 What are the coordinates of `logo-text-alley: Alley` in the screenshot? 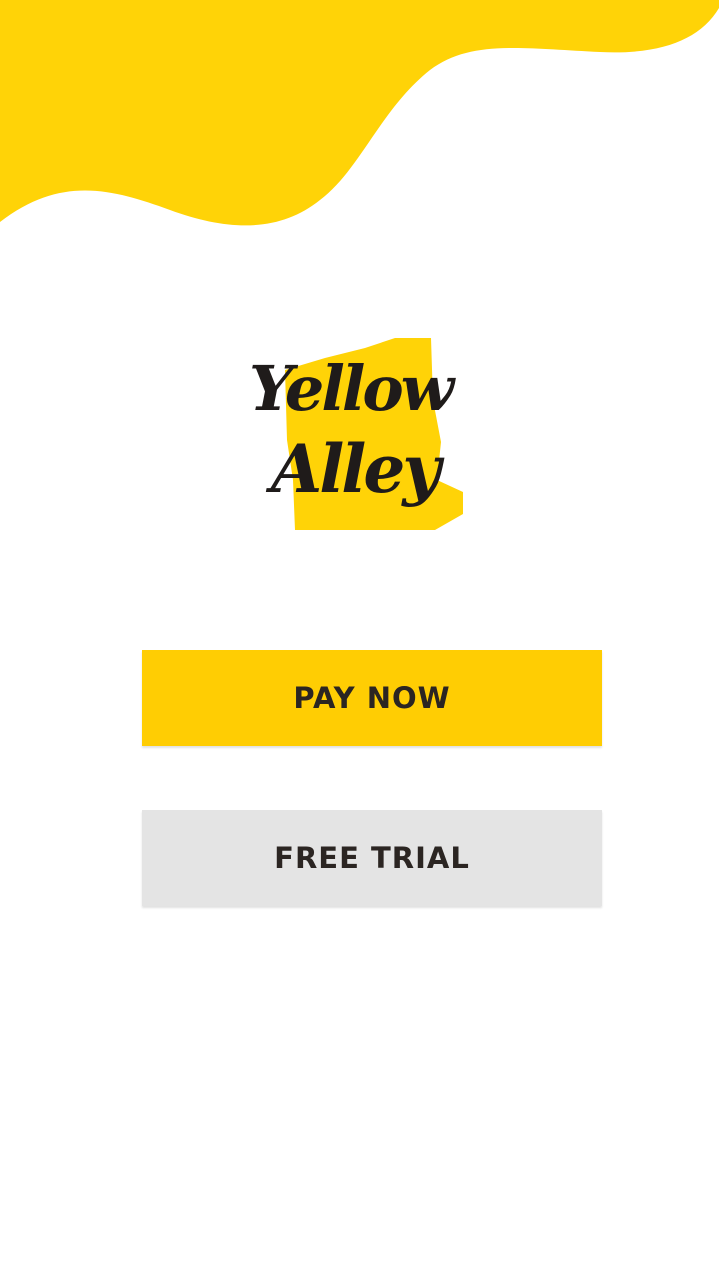 It's located at (356, 469).